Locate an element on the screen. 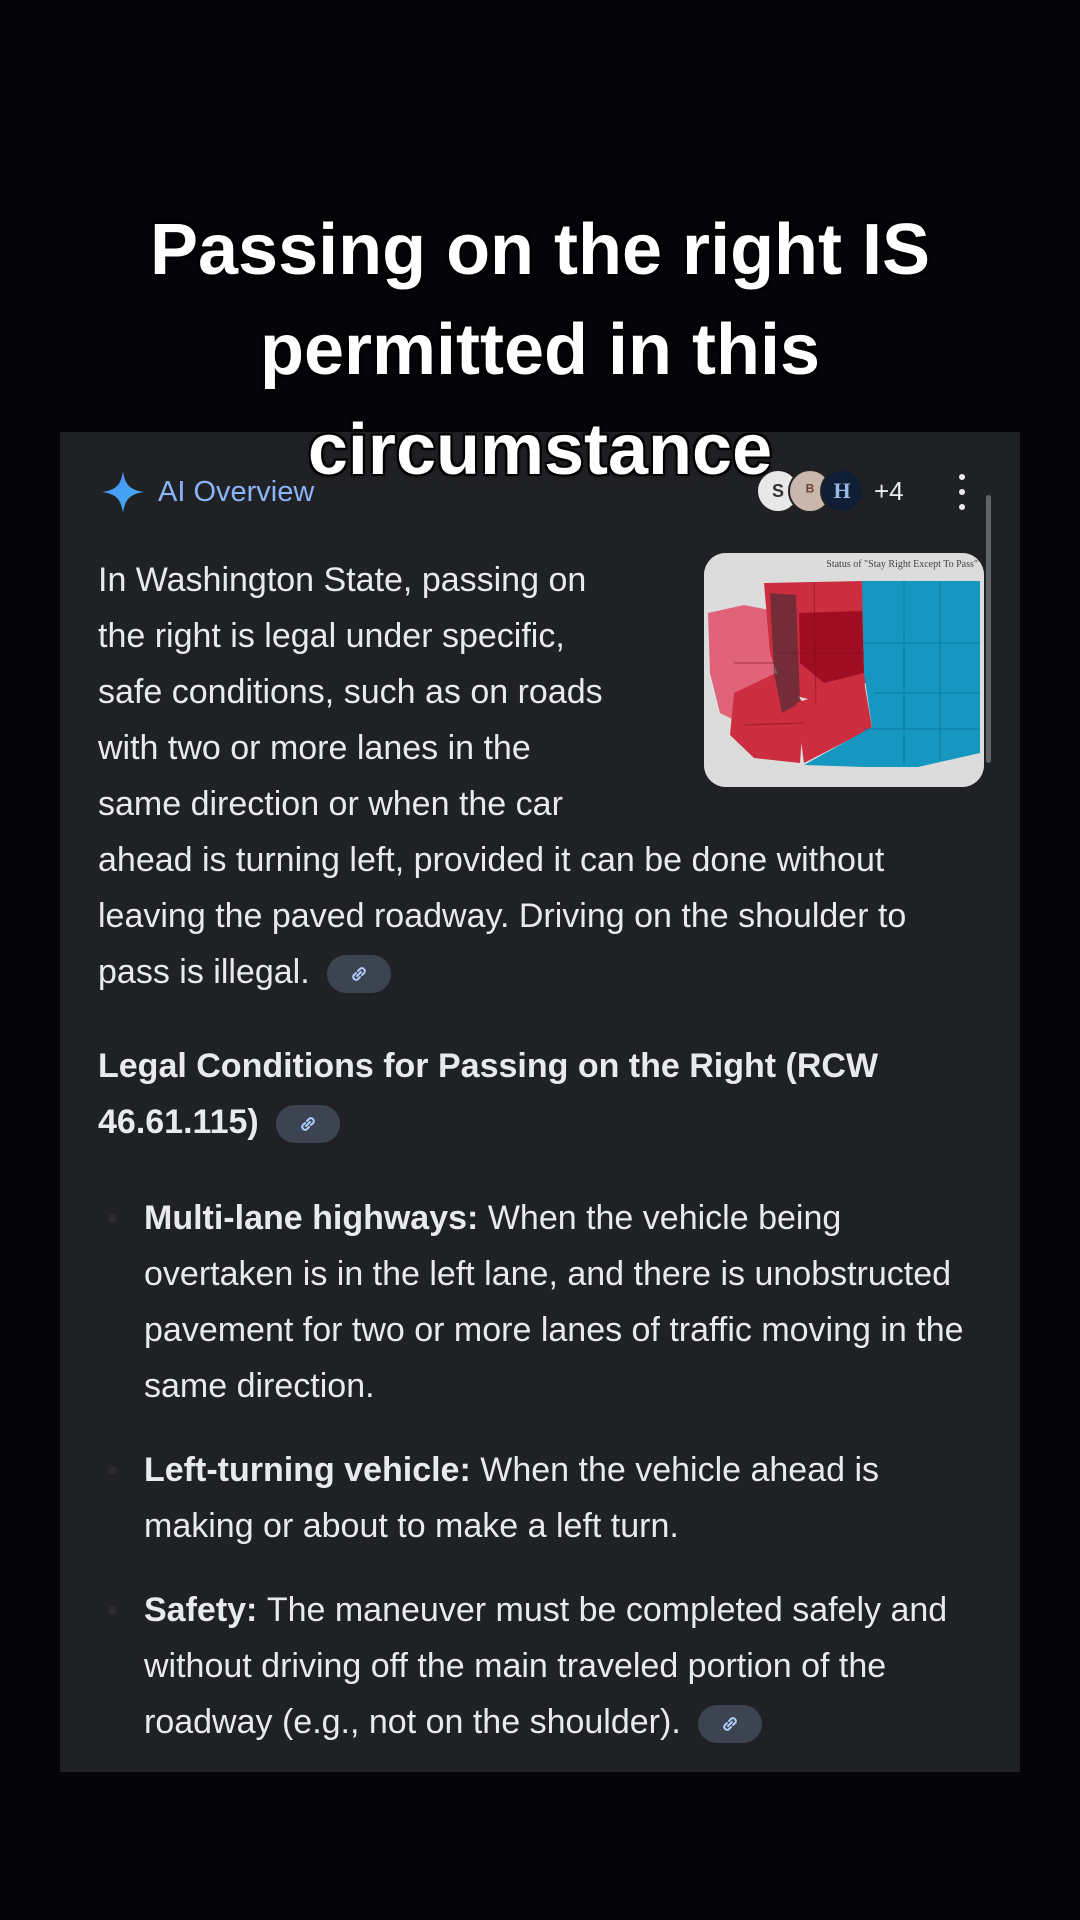 Image resolution: width=1080 pixels, height=1920 pixels. paragraph-line: with two or more lanes in the is located at coordinates (314, 748).